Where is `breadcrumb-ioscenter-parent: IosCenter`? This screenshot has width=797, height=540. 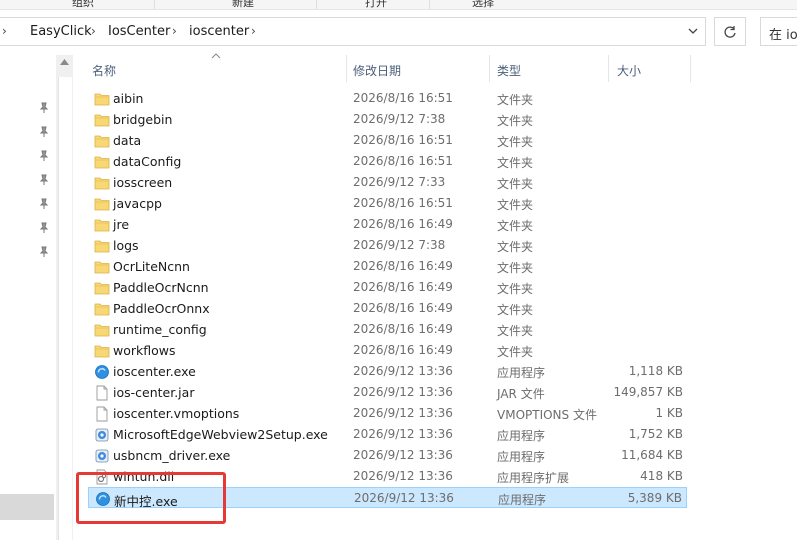 breadcrumb-ioscenter-parent: IosCenter is located at coordinates (139, 31).